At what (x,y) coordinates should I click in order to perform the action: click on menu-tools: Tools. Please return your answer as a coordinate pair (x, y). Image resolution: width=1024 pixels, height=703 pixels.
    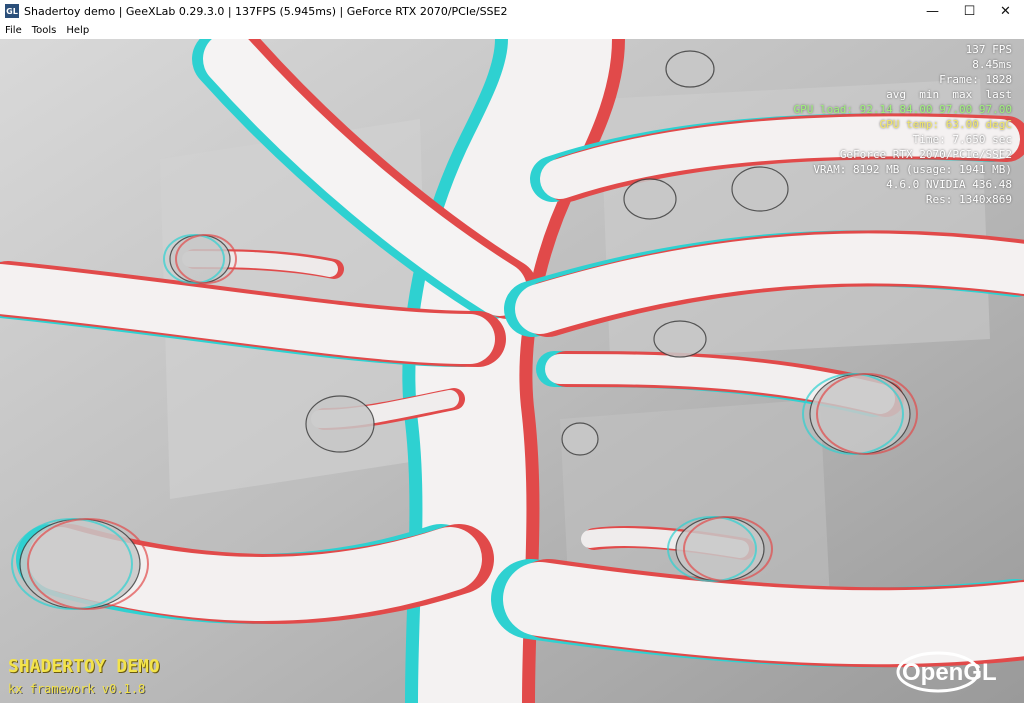
    Looking at the image, I should click on (44, 30).